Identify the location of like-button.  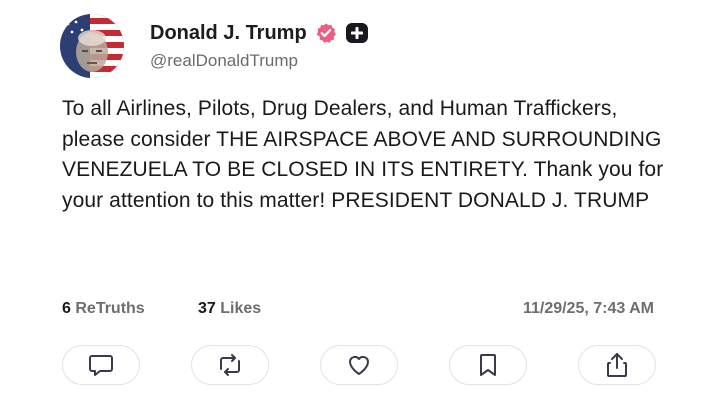
(359, 365).